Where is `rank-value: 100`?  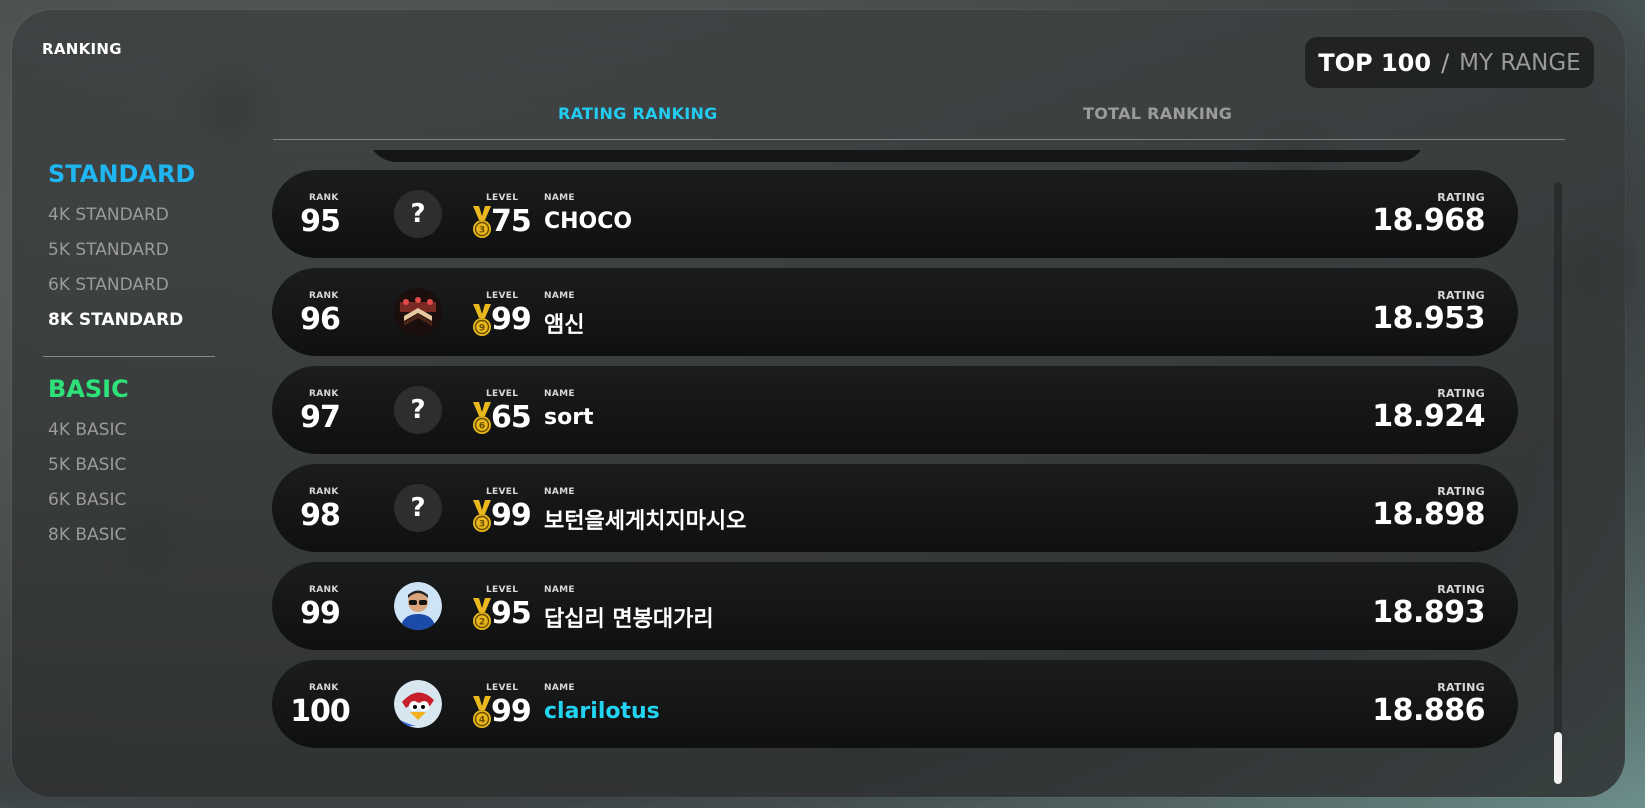
rank-value: 100 is located at coordinates (320, 711).